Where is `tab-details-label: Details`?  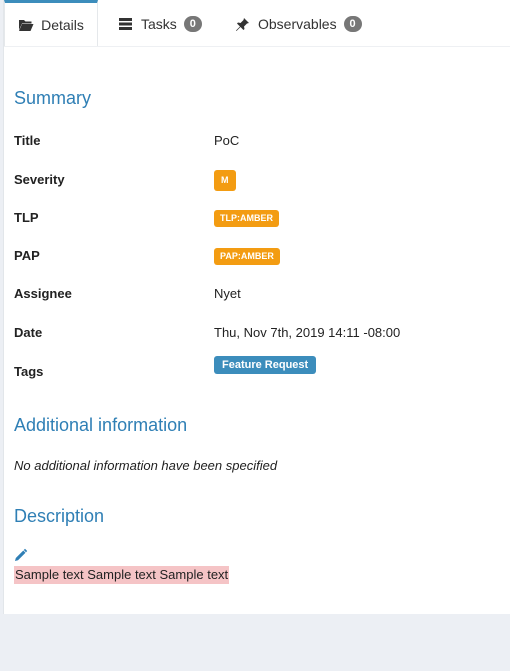
tab-details-label: Details is located at coordinates (62, 24).